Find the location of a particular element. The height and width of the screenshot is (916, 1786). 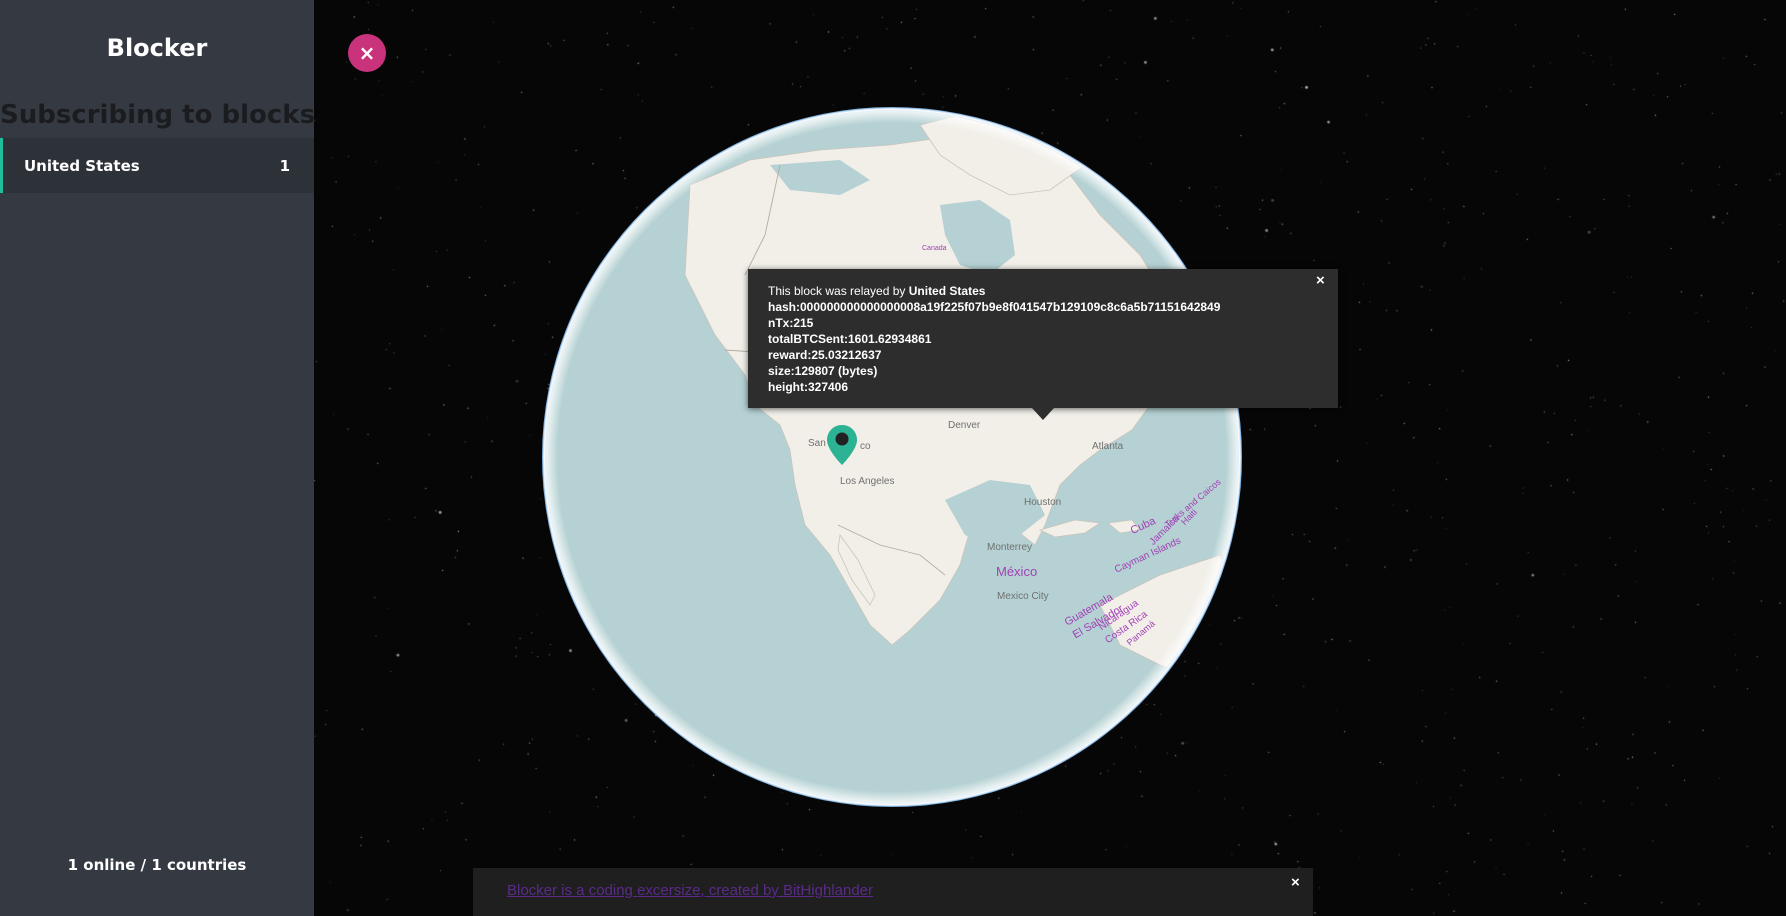

popup-relay-line: This block was relayed by United States is located at coordinates (1043, 291).